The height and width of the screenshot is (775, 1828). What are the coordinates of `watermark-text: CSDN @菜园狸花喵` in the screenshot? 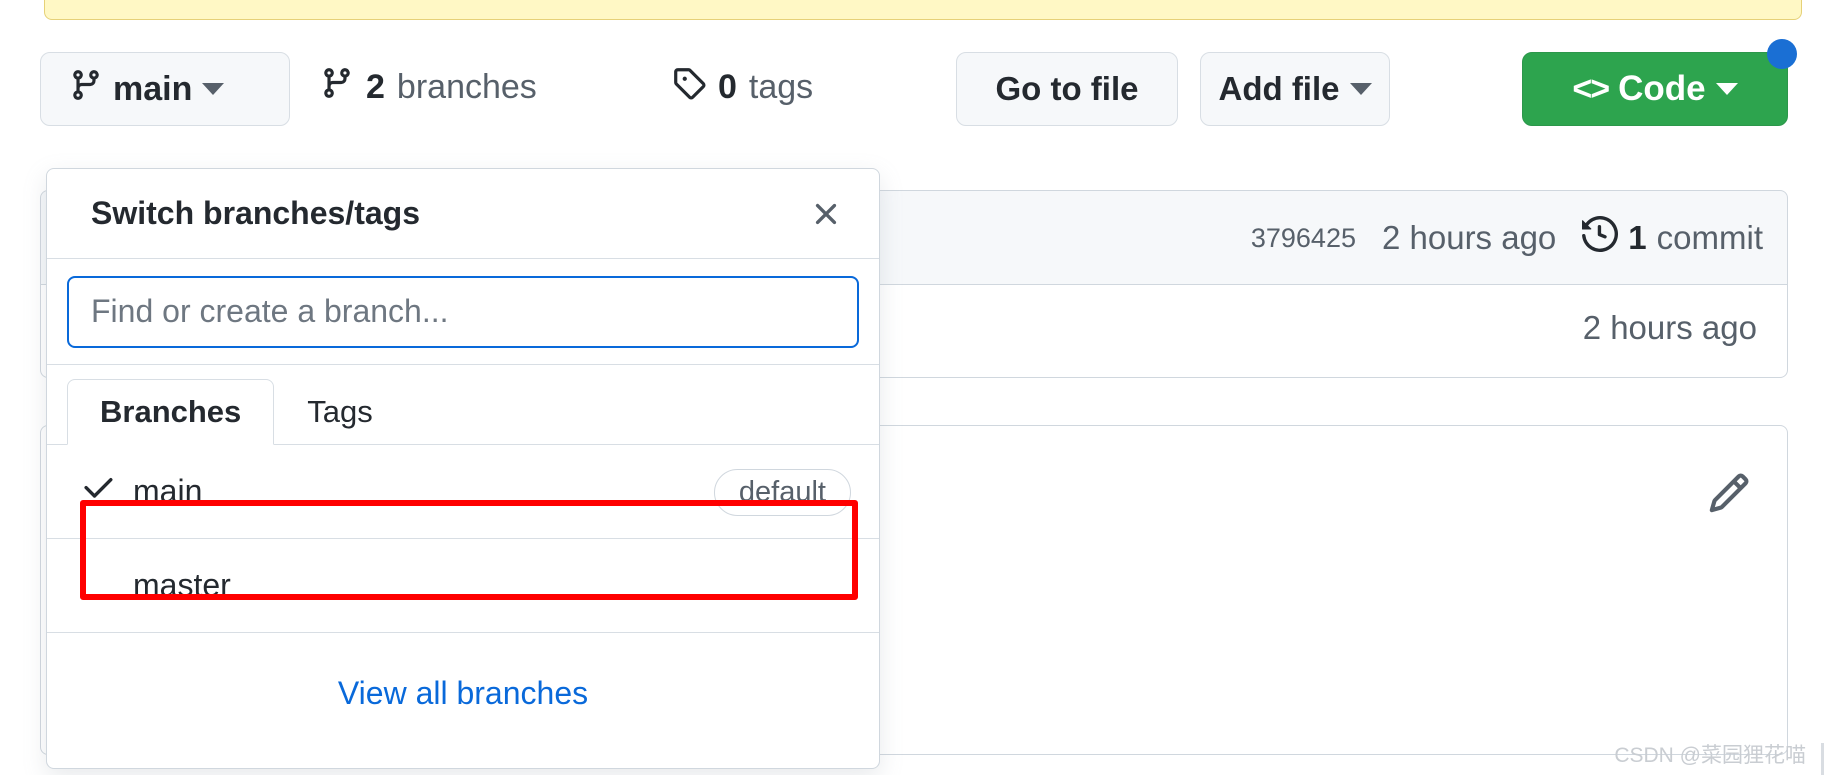 It's located at (1710, 755).